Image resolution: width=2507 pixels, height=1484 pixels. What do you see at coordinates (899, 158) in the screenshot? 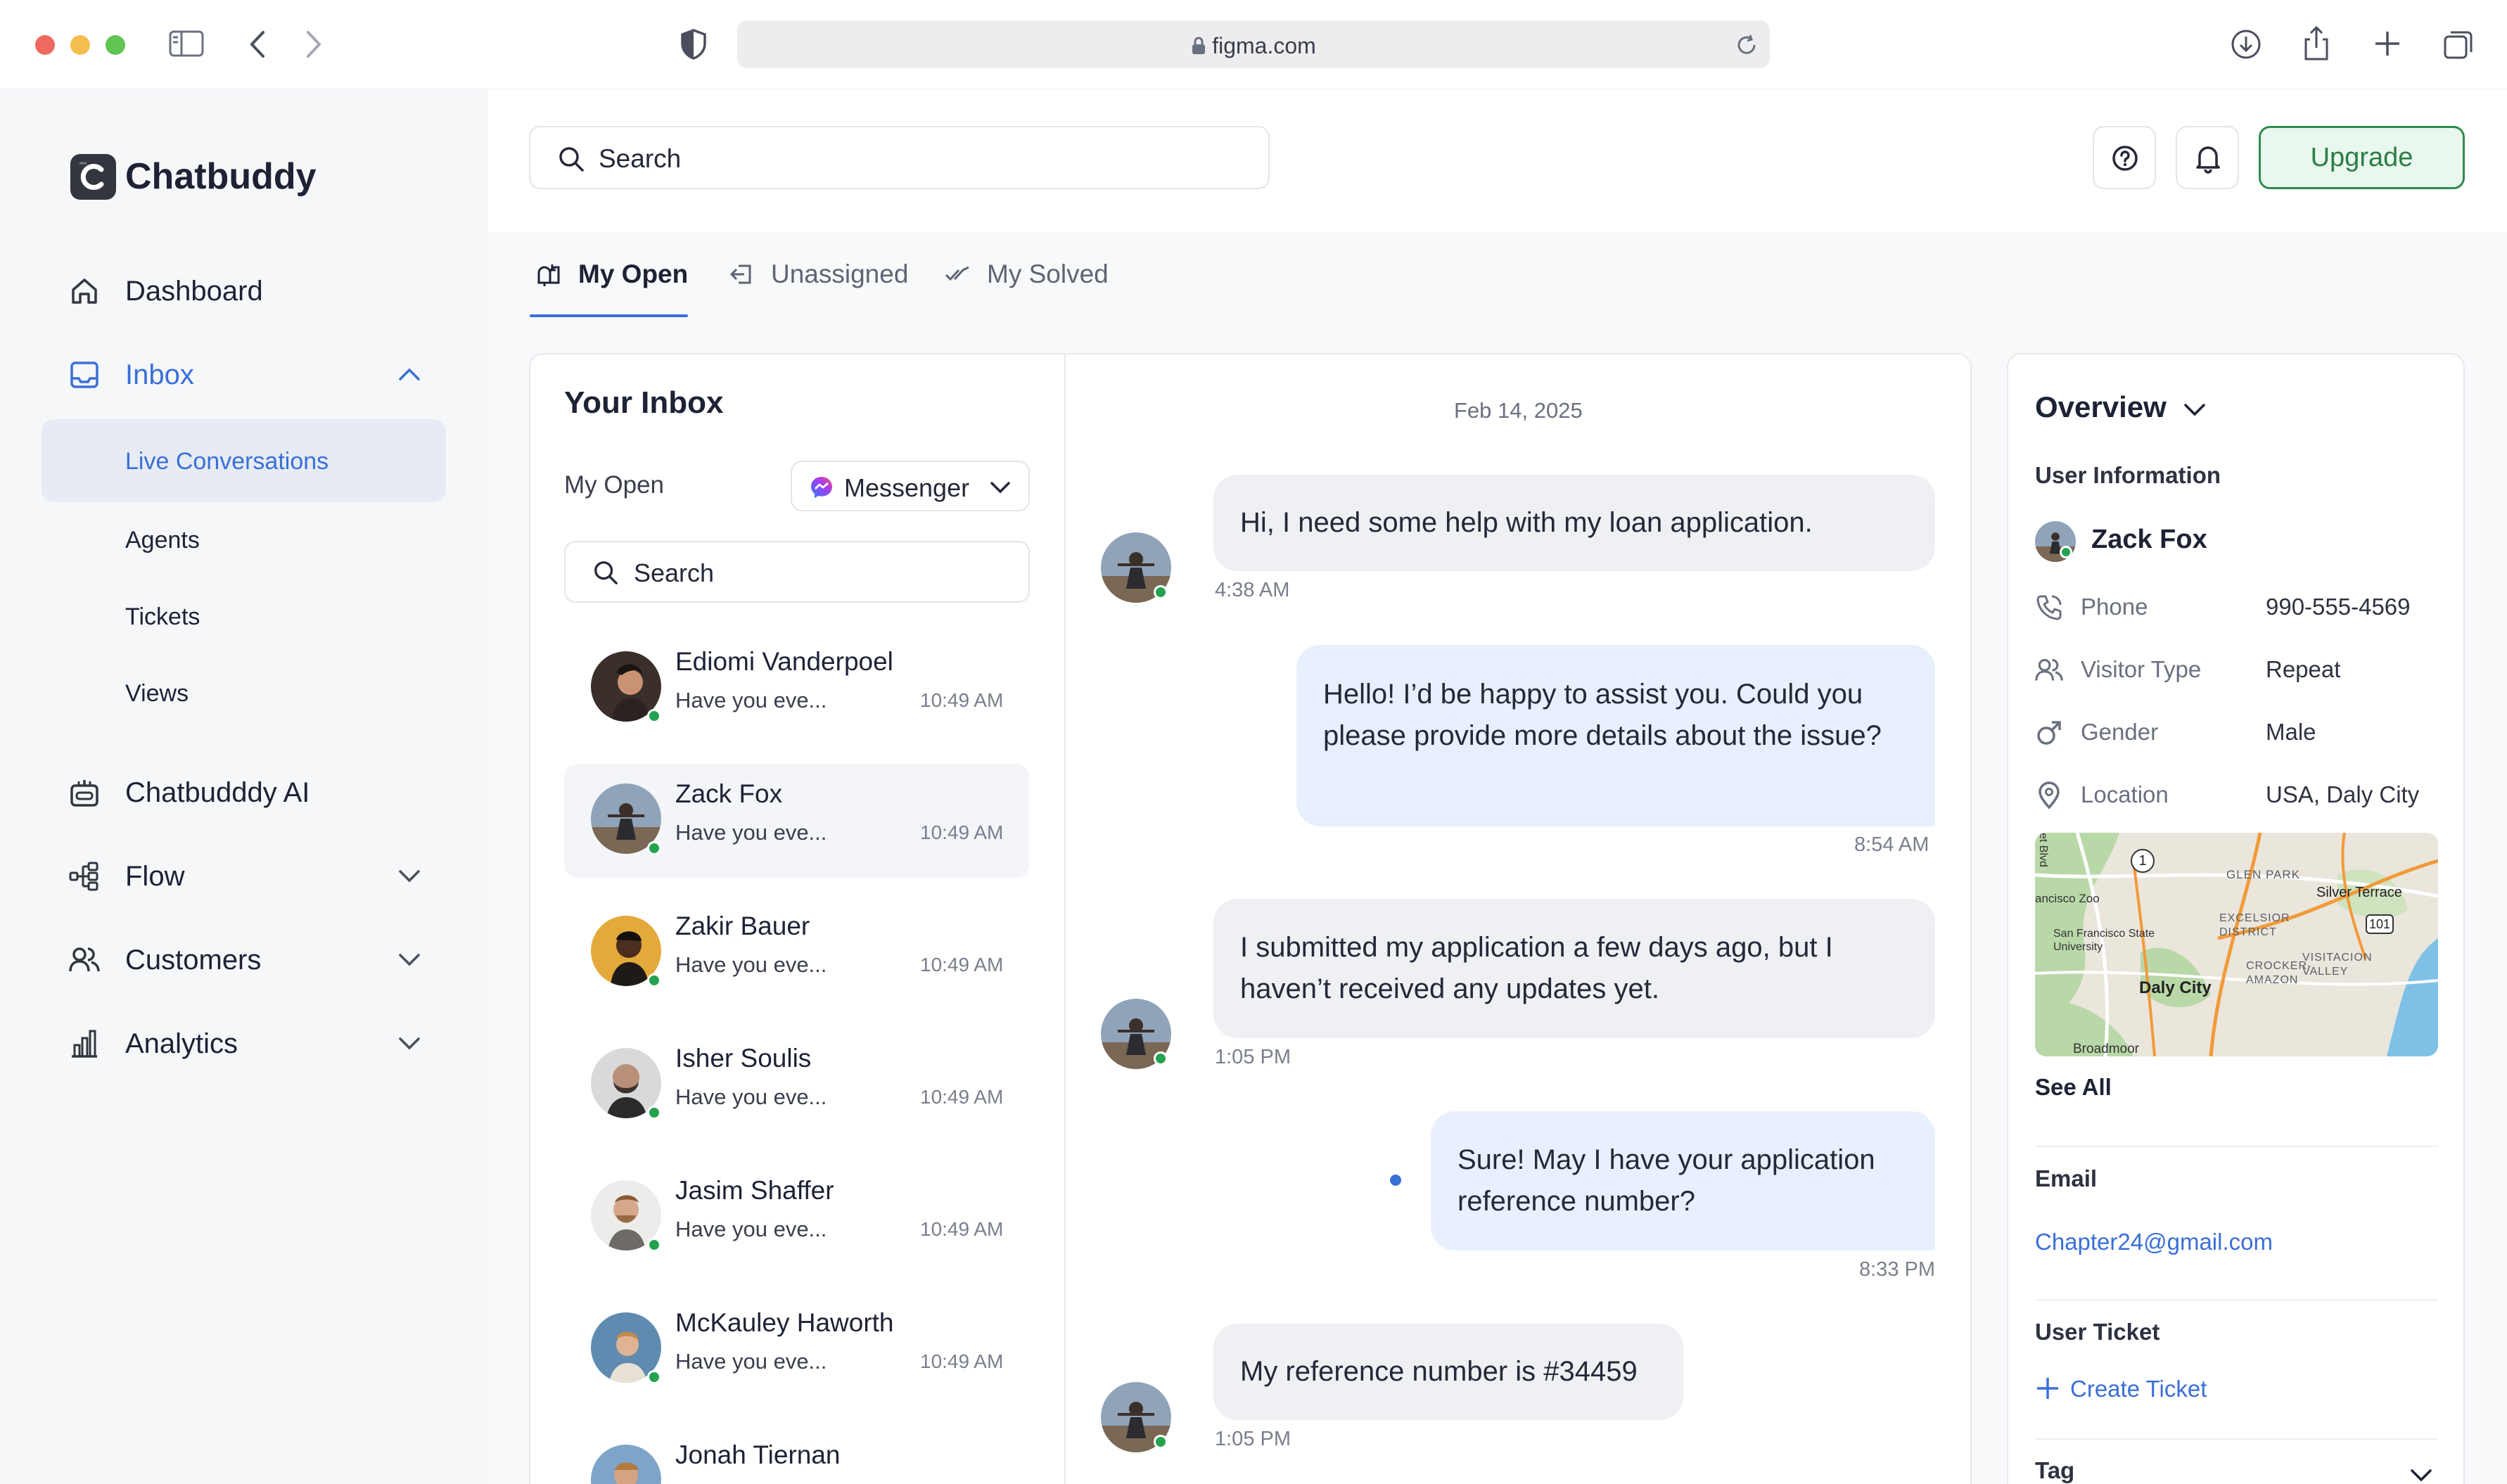
I see `global-search: Search` at bounding box center [899, 158].